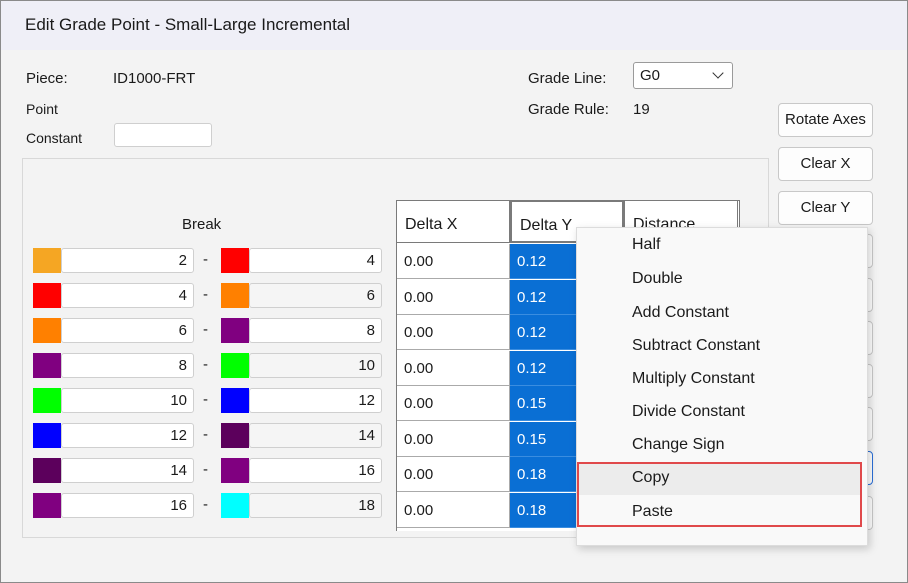 The height and width of the screenshot is (583, 908). Describe the element at coordinates (127, 260) in the screenshot. I see `break-from-value: 2` at that location.